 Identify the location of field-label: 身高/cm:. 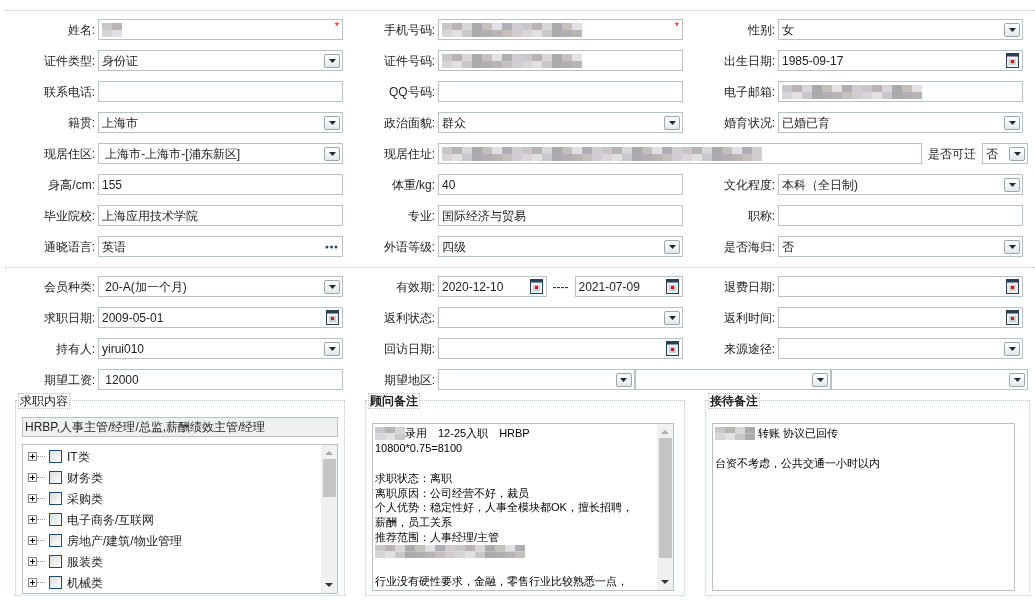
(71, 185).